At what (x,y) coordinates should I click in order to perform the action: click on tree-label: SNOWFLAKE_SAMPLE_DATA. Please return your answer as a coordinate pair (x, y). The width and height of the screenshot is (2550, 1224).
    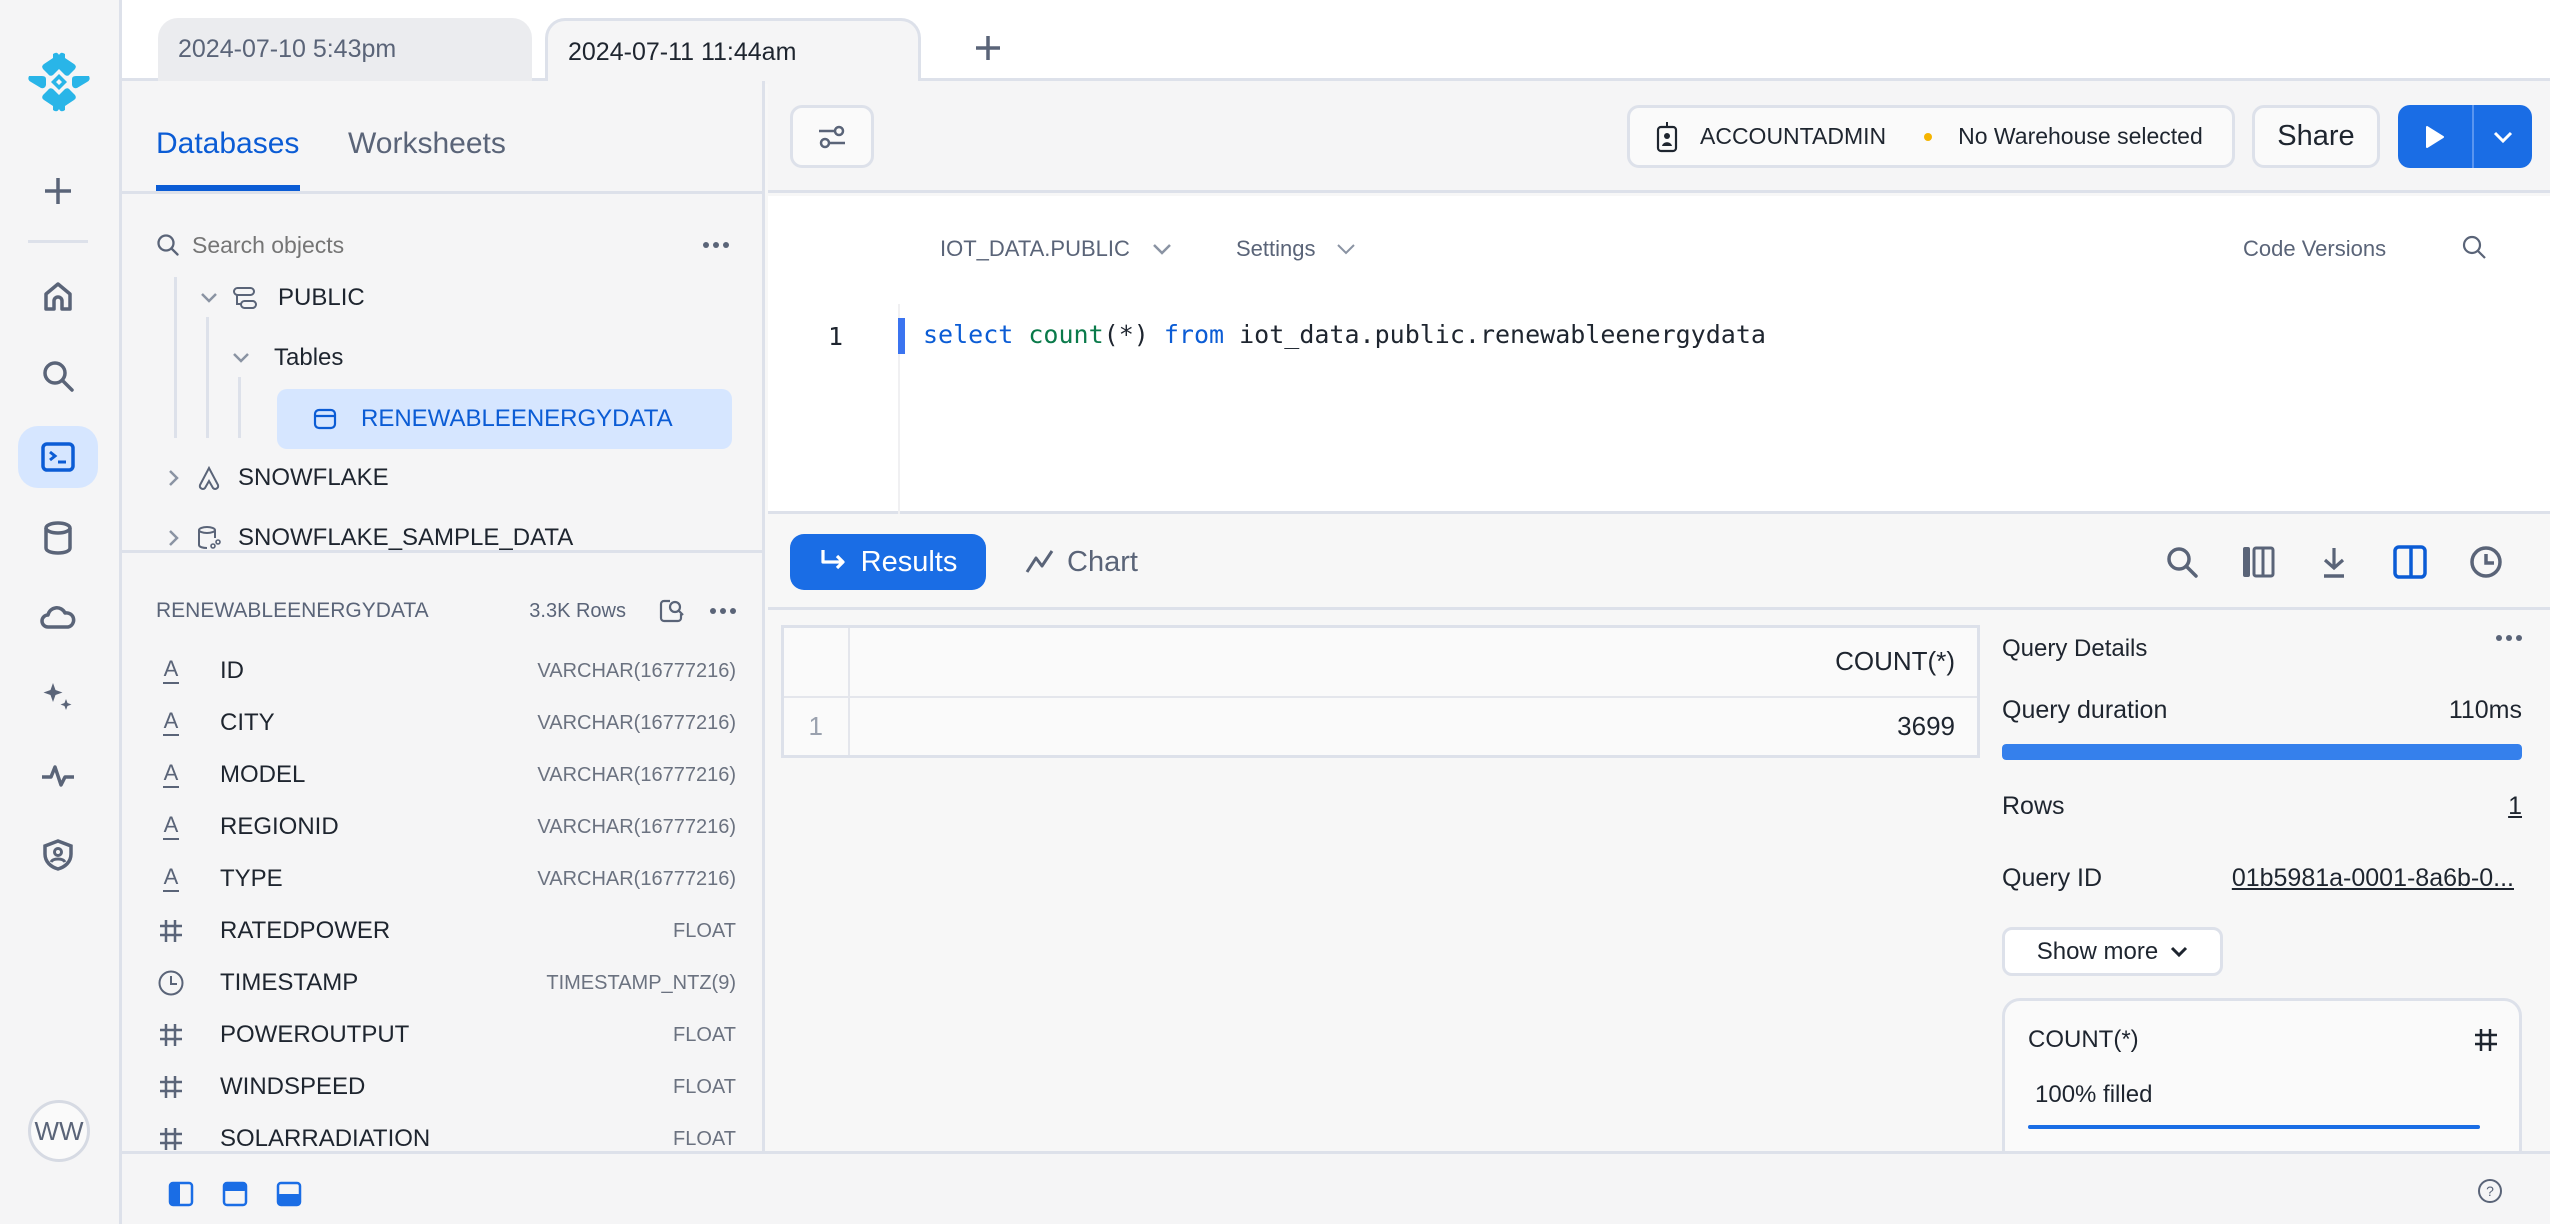
    Looking at the image, I should click on (406, 537).